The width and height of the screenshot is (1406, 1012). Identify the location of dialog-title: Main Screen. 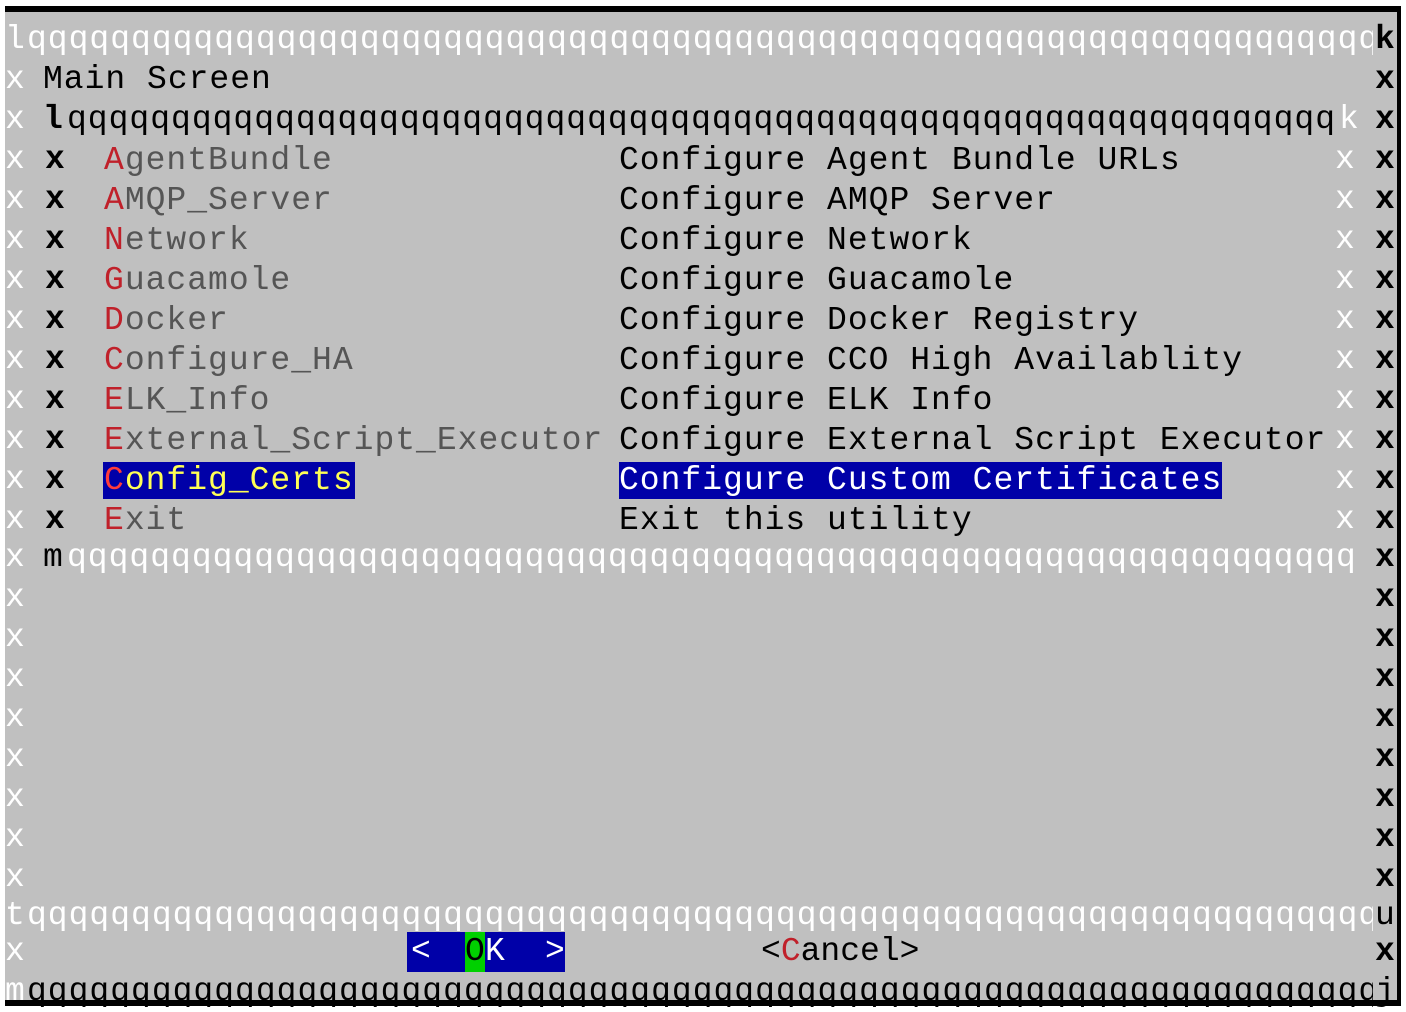
(157, 79).